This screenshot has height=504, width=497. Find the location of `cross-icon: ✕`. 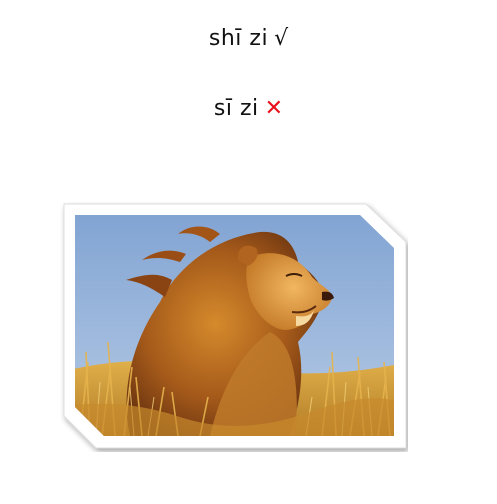

cross-icon: ✕ is located at coordinates (274, 108).